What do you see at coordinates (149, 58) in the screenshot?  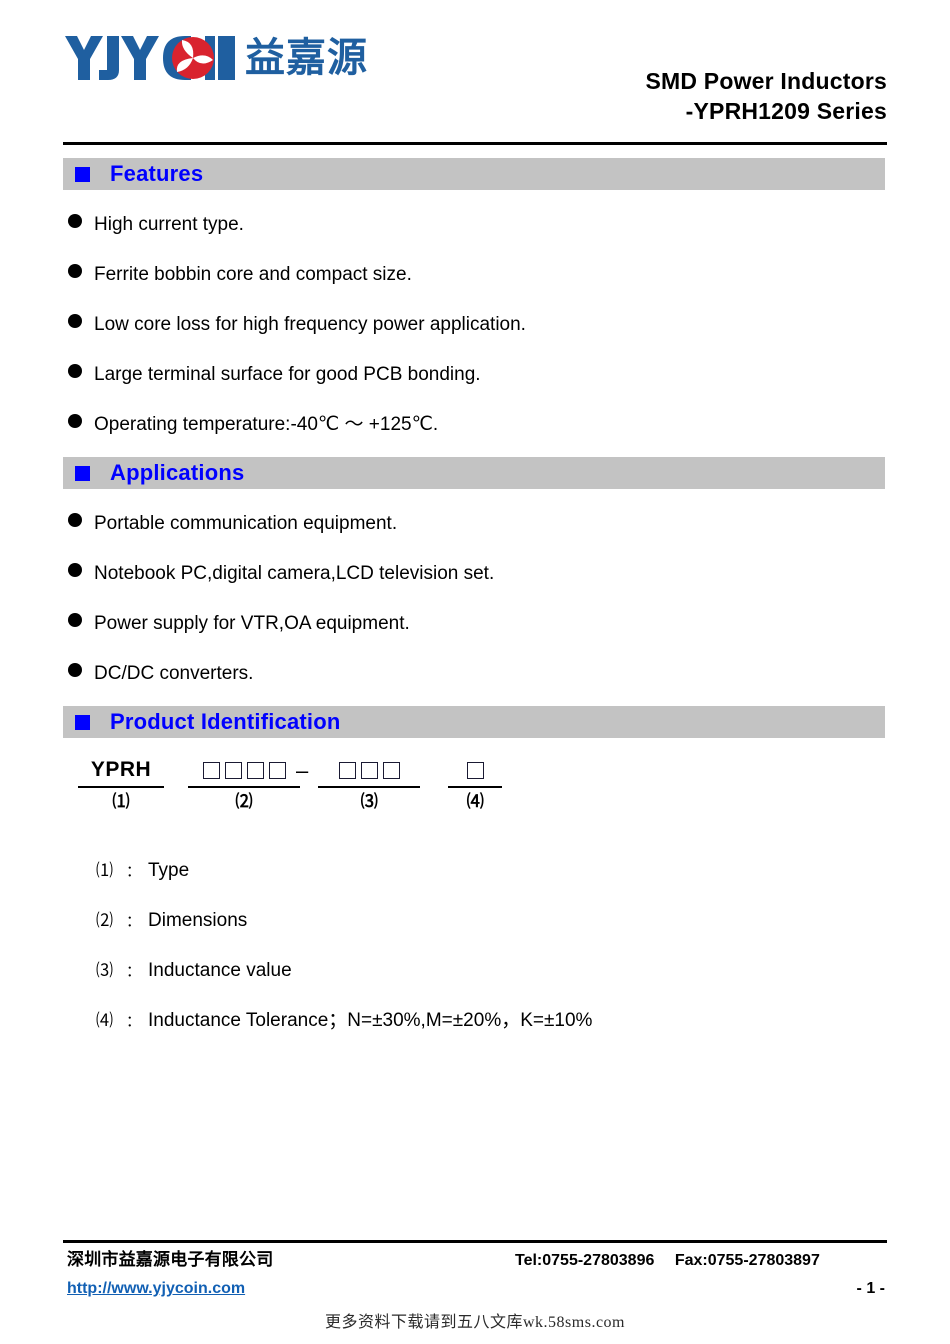 I see `yjycoin-logo-icon` at bounding box center [149, 58].